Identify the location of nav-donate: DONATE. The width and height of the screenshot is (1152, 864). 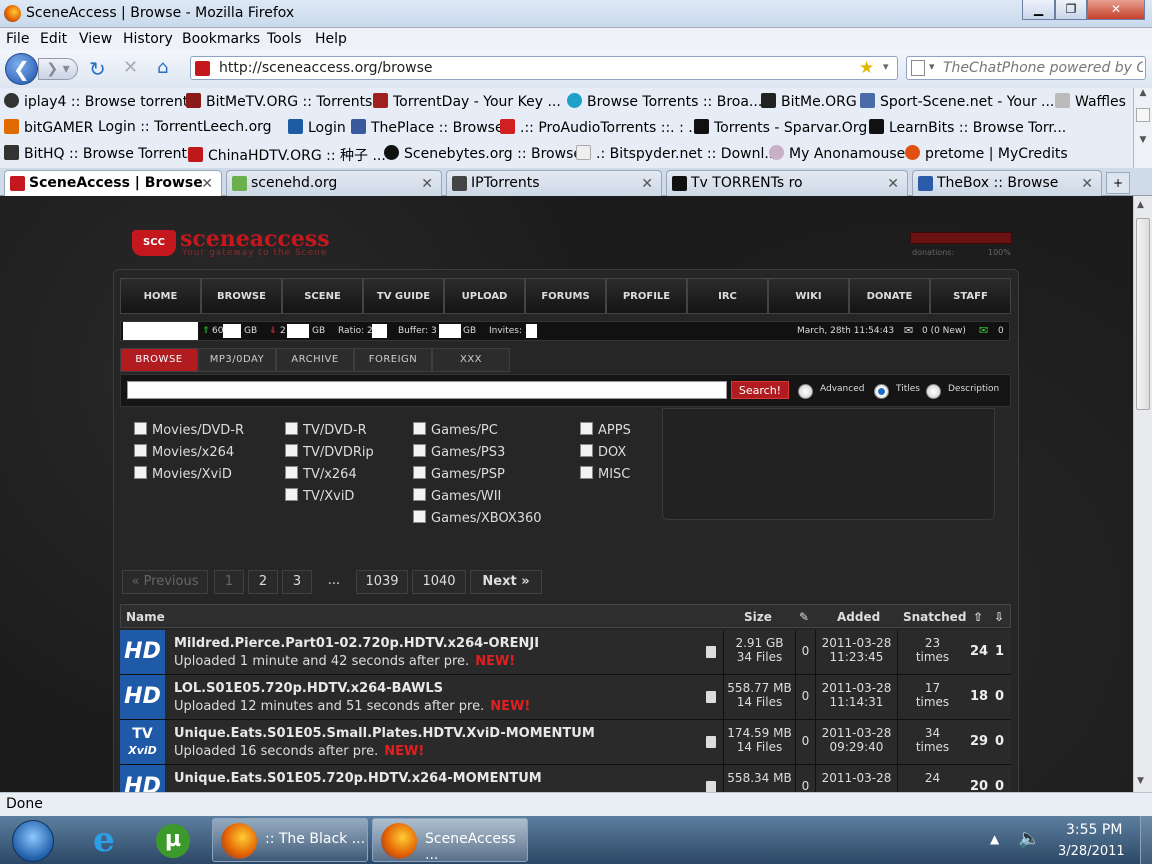
(889, 296).